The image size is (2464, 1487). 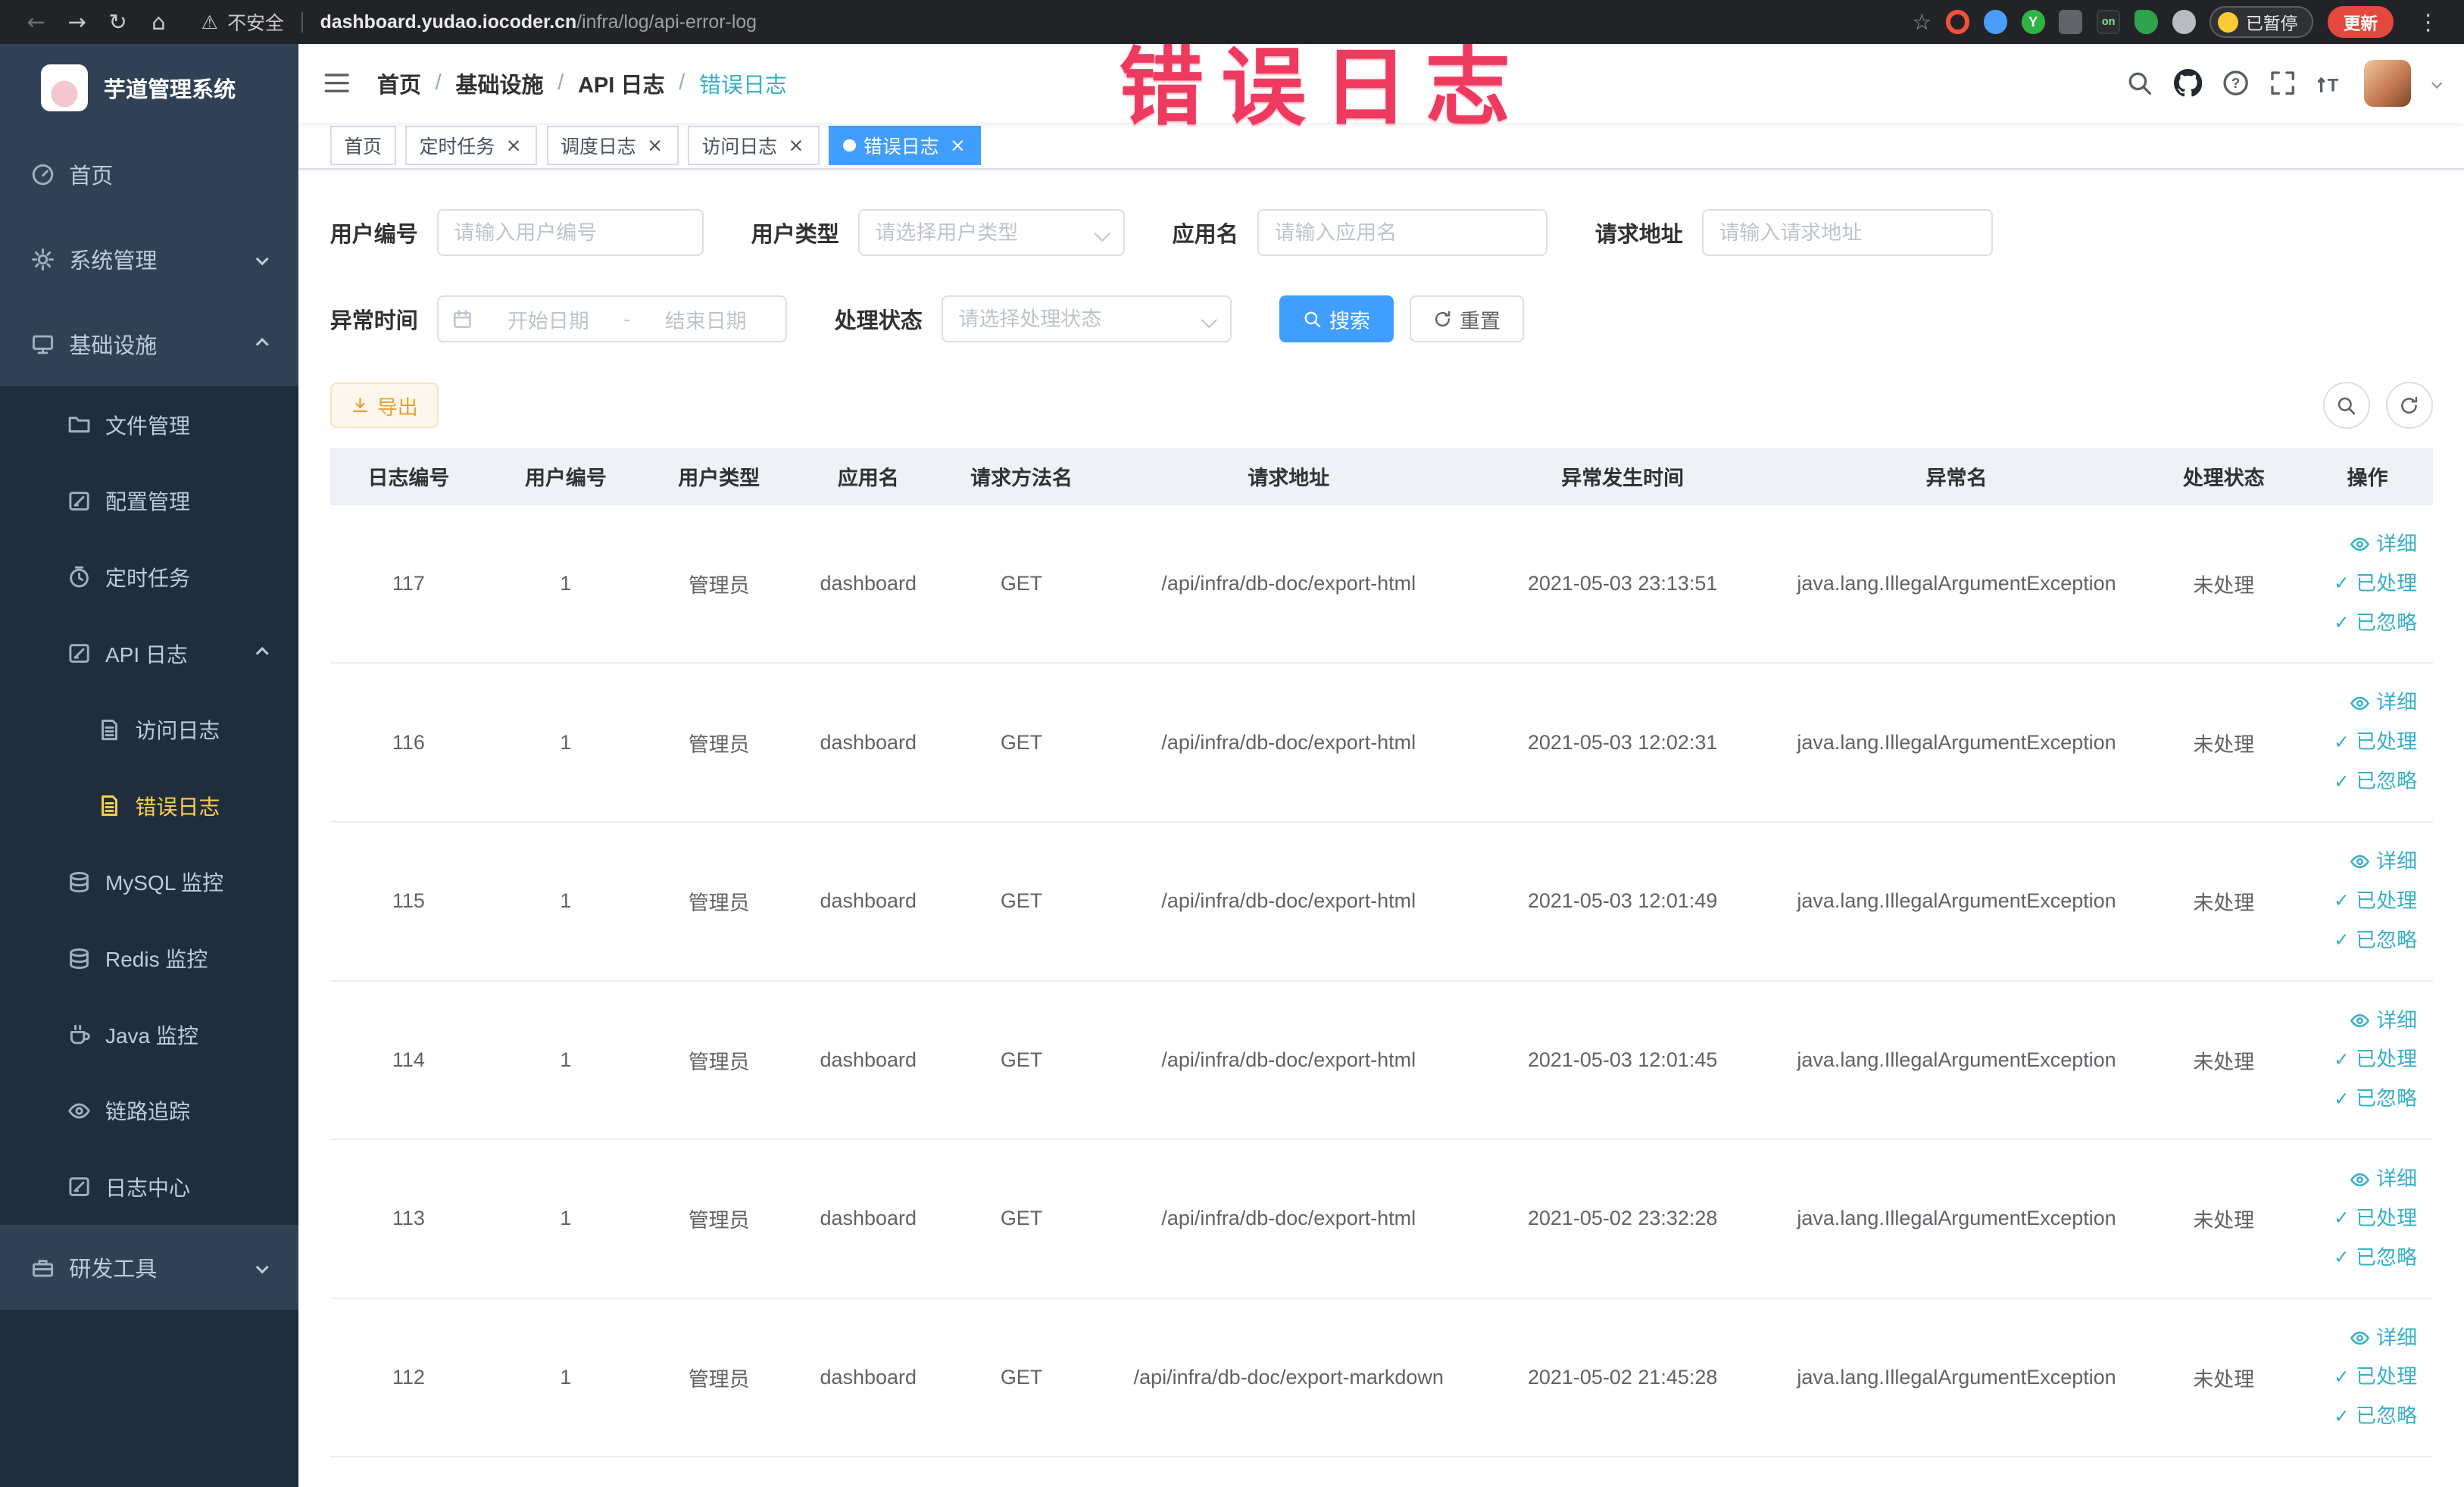 I want to click on search-icon, so click(x=2139, y=83).